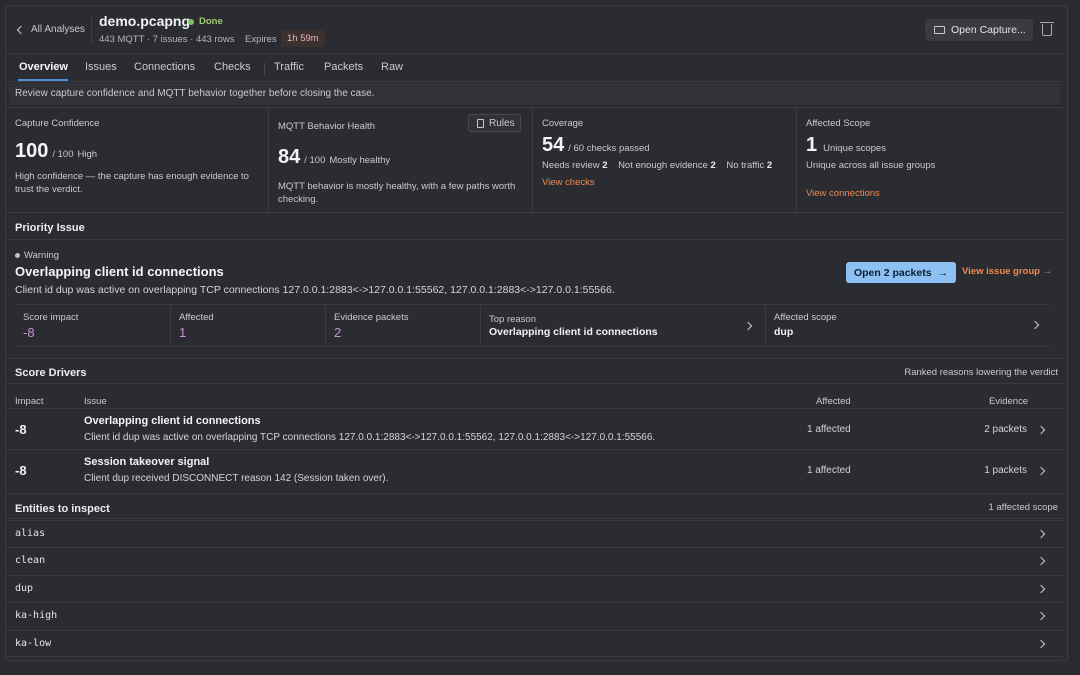 The image size is (1080, 675). What do you see at coordinates (901, 272) in the screenshot?
I see `open-packets-button: Open 2 packets →` at bounding box center [901, 272].